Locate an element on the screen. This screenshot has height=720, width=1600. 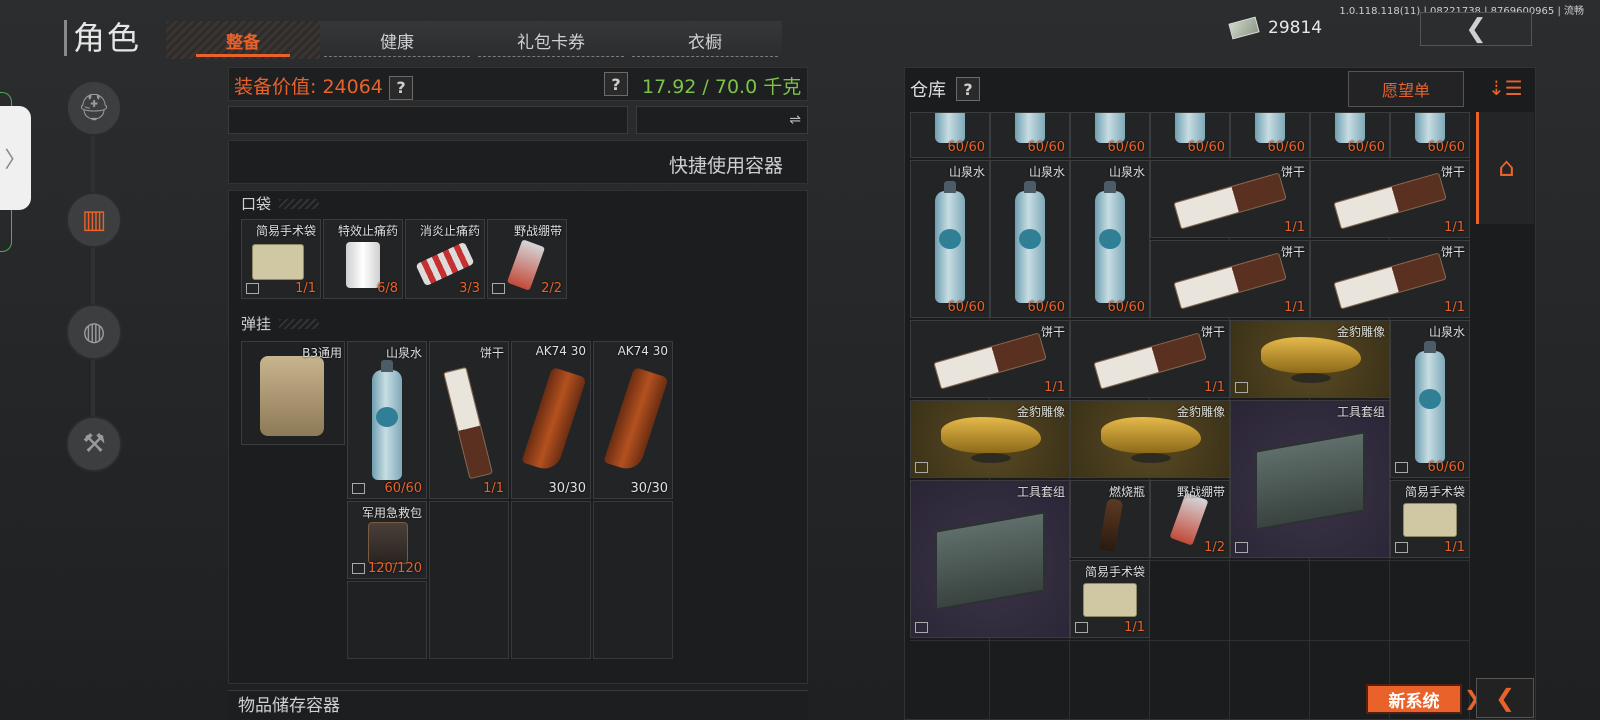
warehouse-title-text: 仓库 is located at coordinates (928, 90).